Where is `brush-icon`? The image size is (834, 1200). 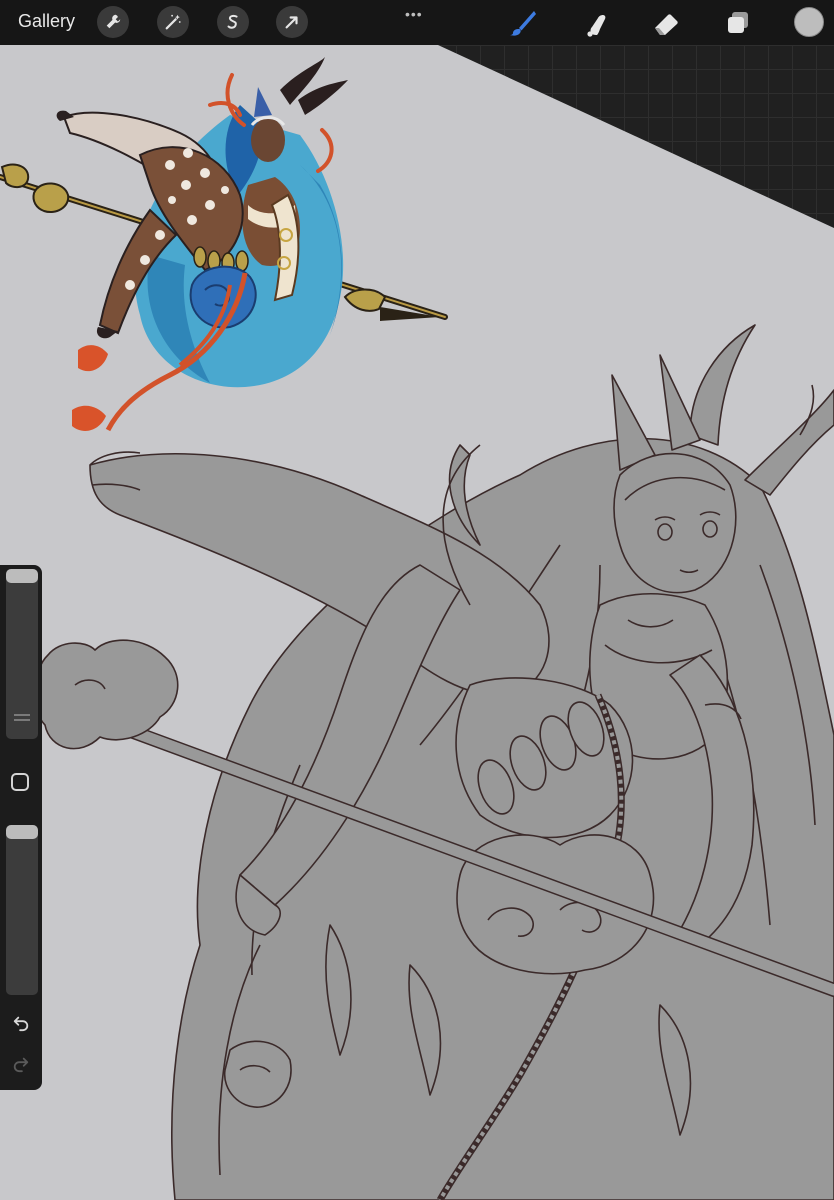
brush-icon is located at coordinates (523, 23).